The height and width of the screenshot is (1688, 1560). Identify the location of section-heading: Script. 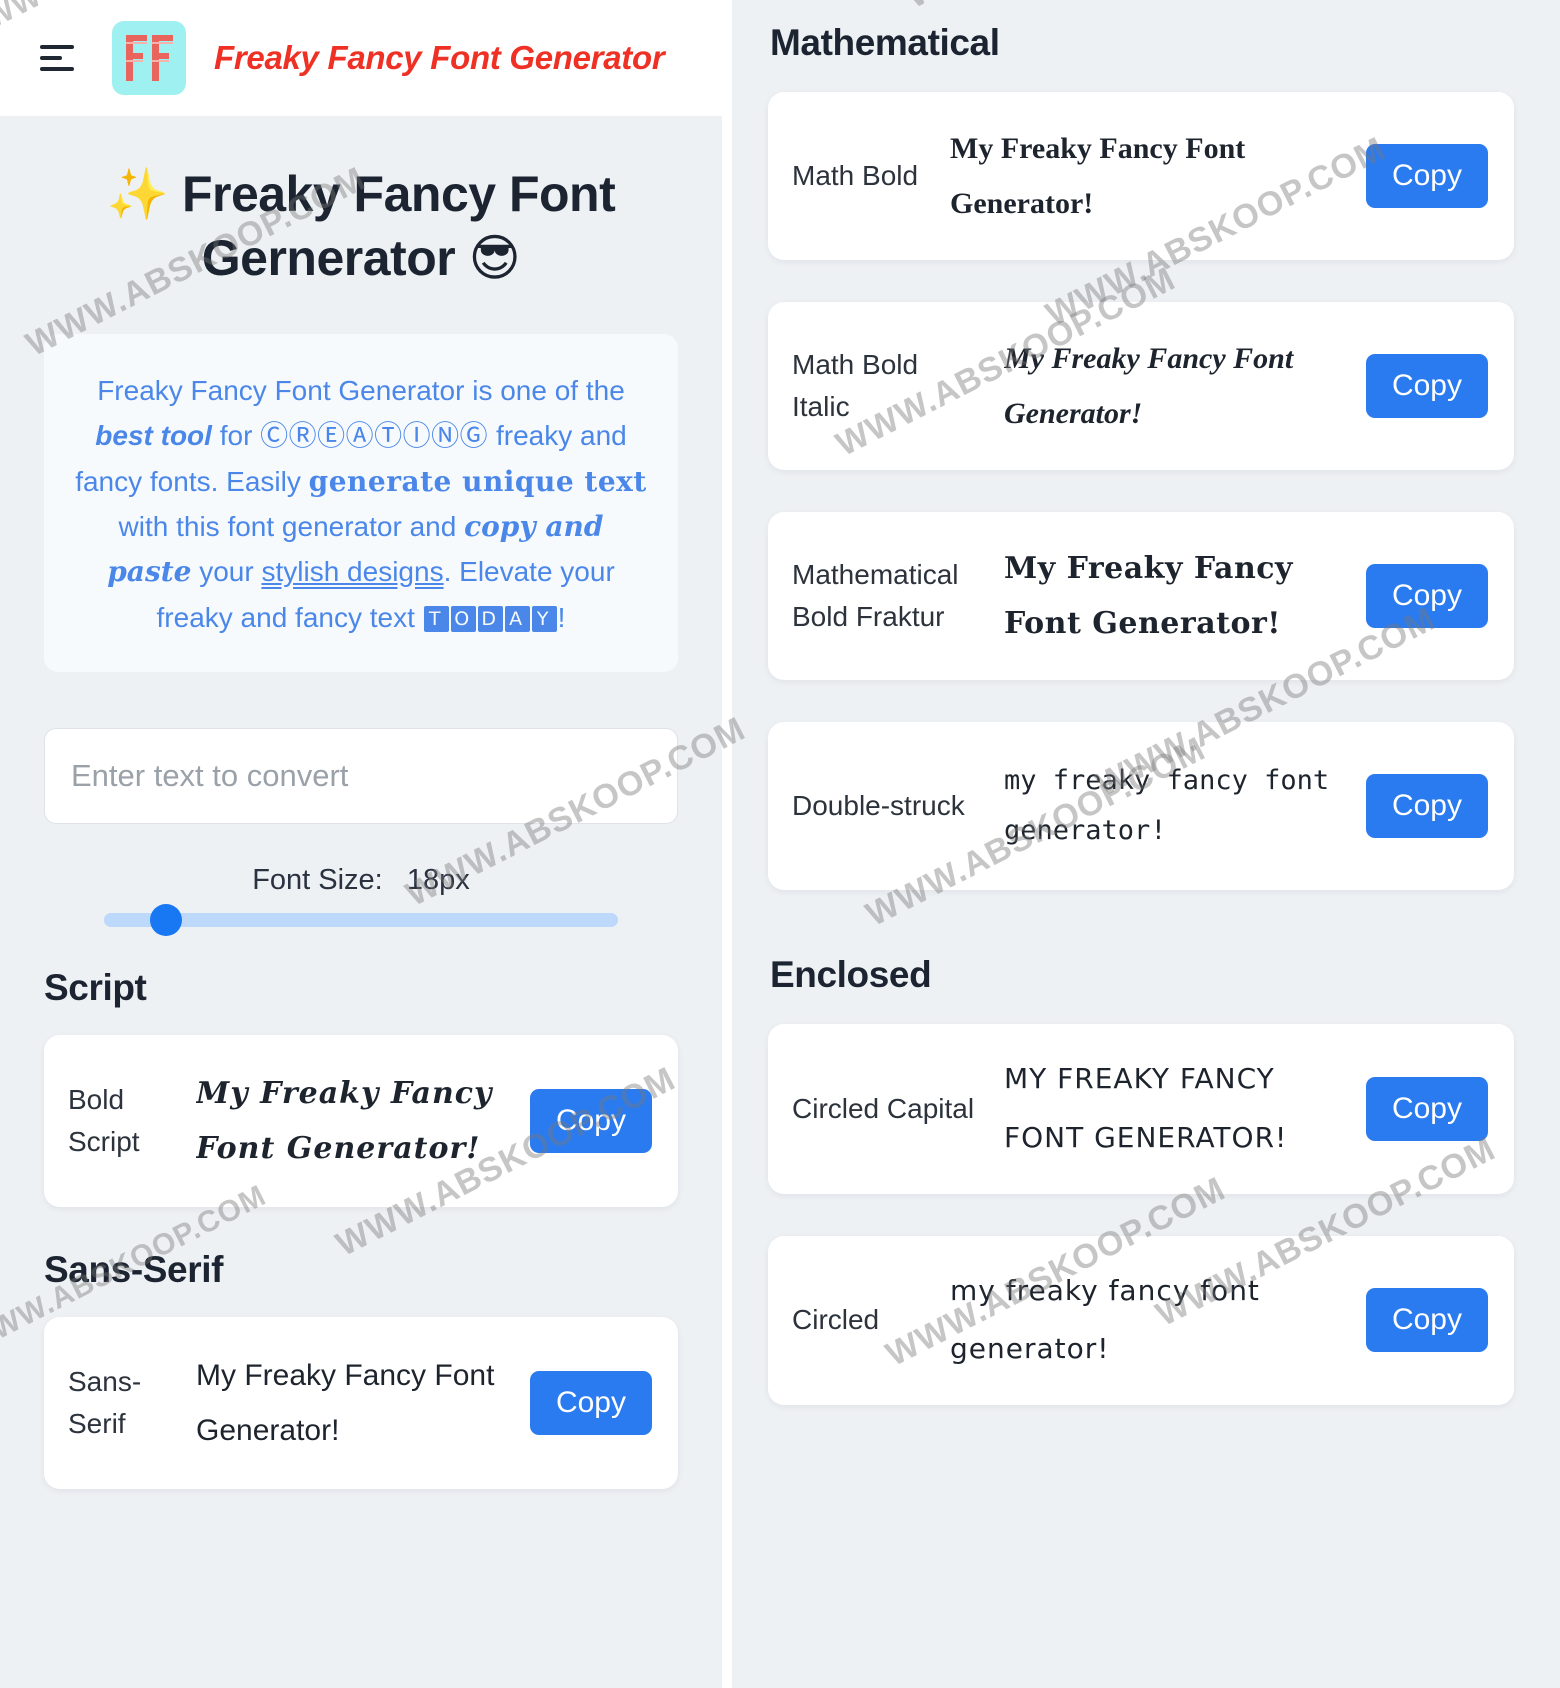
(95, 988).